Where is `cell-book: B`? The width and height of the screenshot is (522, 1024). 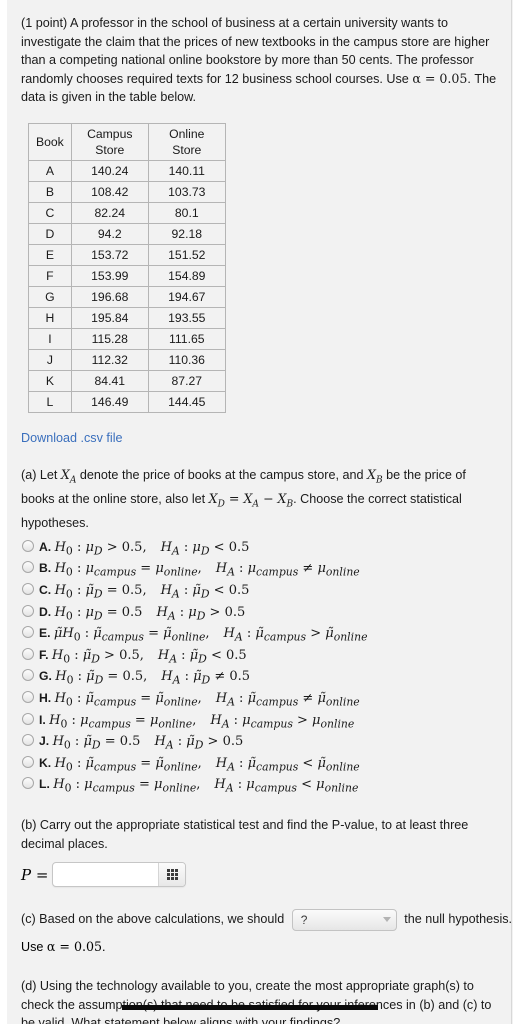 cell-book: B is located at coordinates (50, 191).